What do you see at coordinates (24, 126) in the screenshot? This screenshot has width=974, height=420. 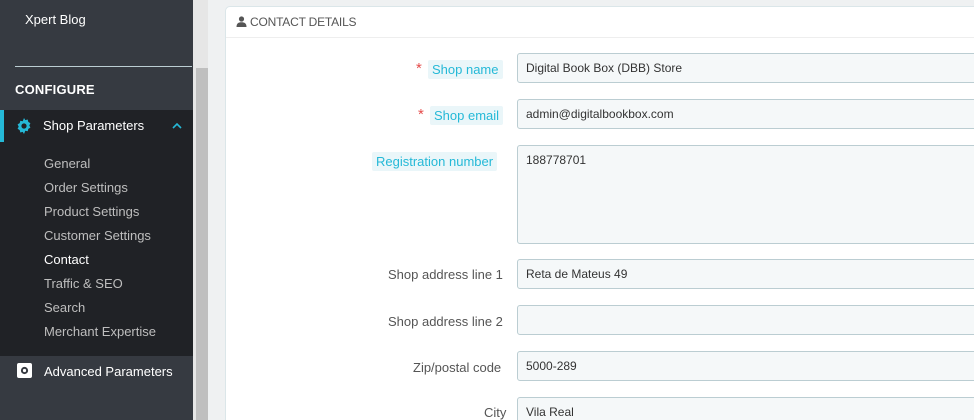 I see `gear-icon` at bounding box center [24, 126].